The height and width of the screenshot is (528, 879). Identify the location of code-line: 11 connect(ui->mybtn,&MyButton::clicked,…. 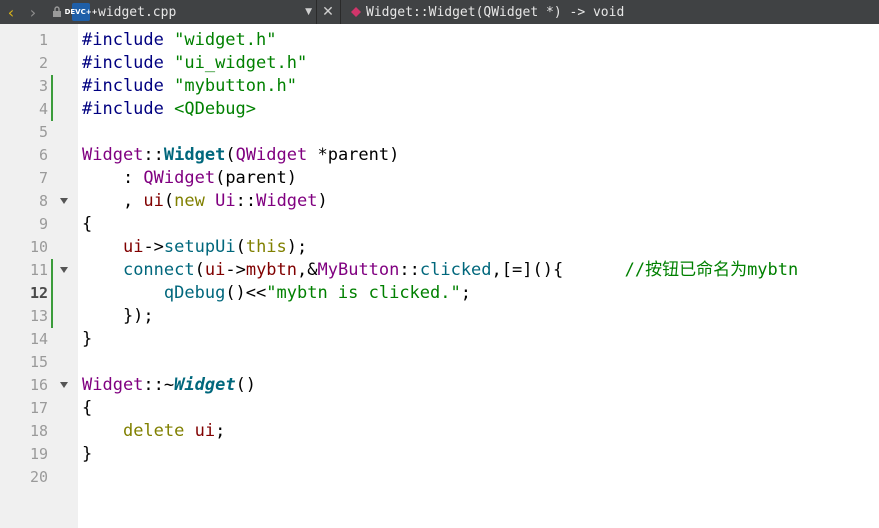
(439, 270).